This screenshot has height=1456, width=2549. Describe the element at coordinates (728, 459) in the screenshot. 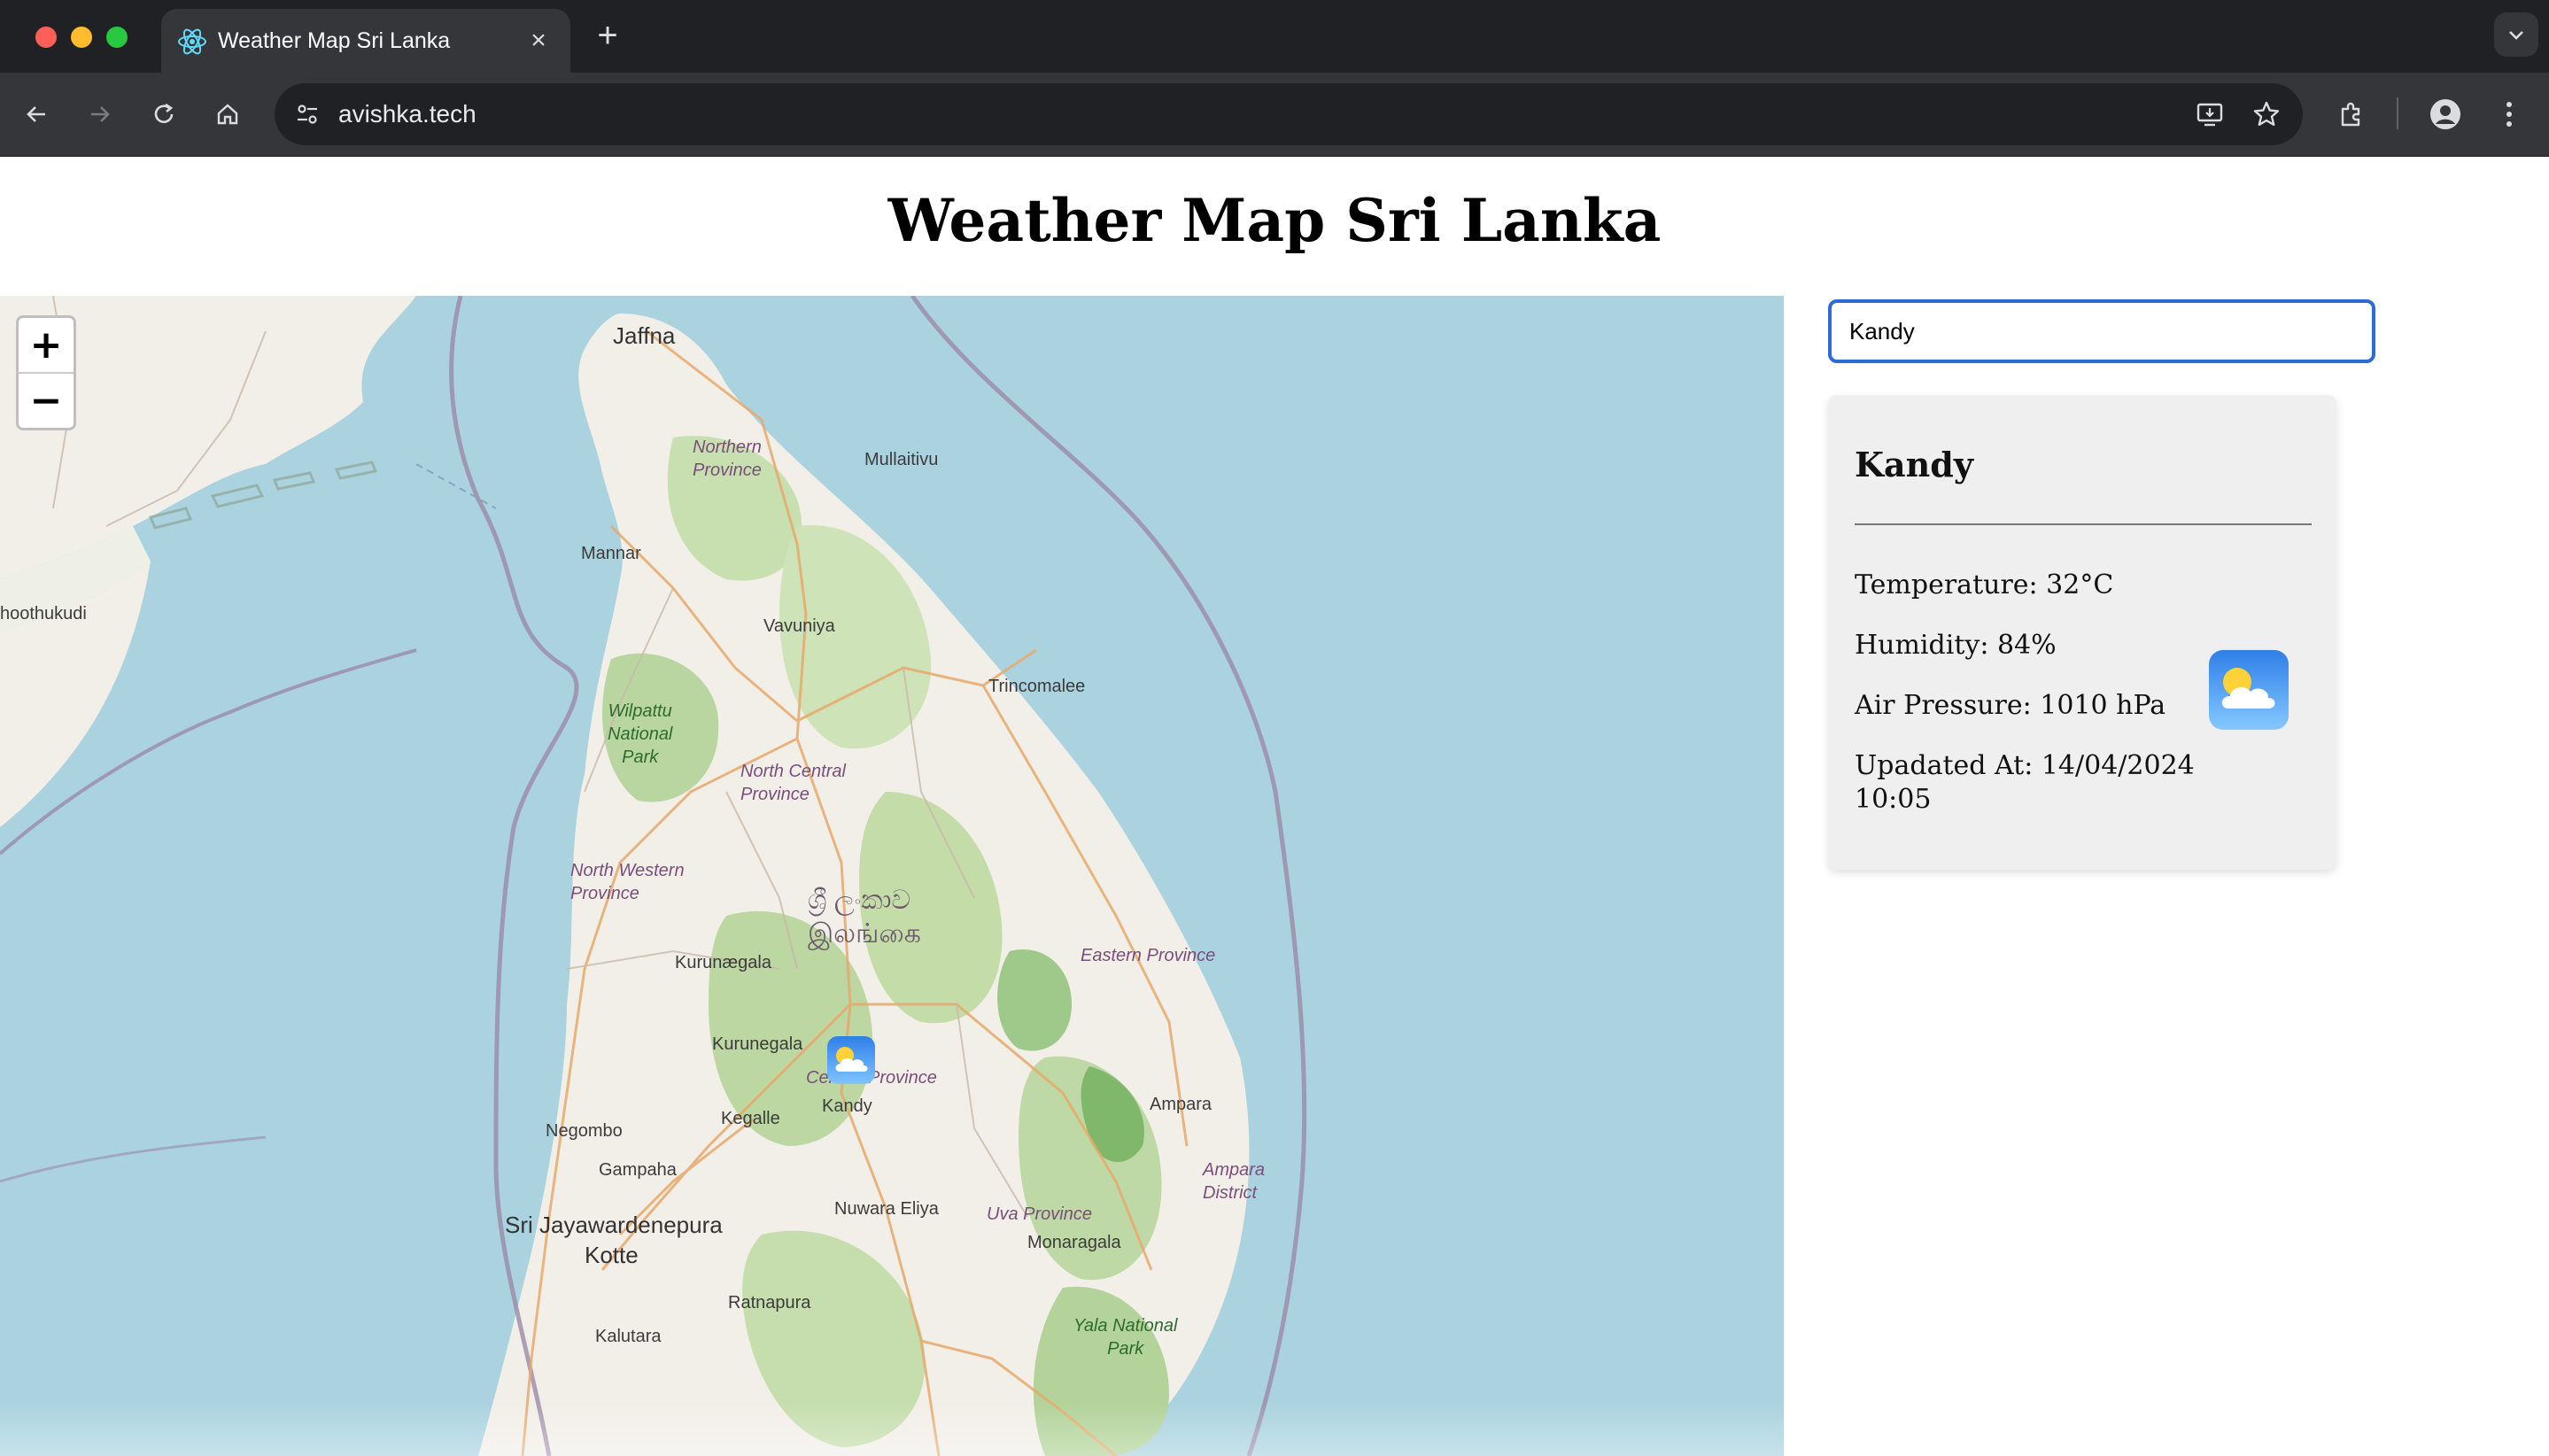

I see `map-label-northern-province: Northern Province` at that location.